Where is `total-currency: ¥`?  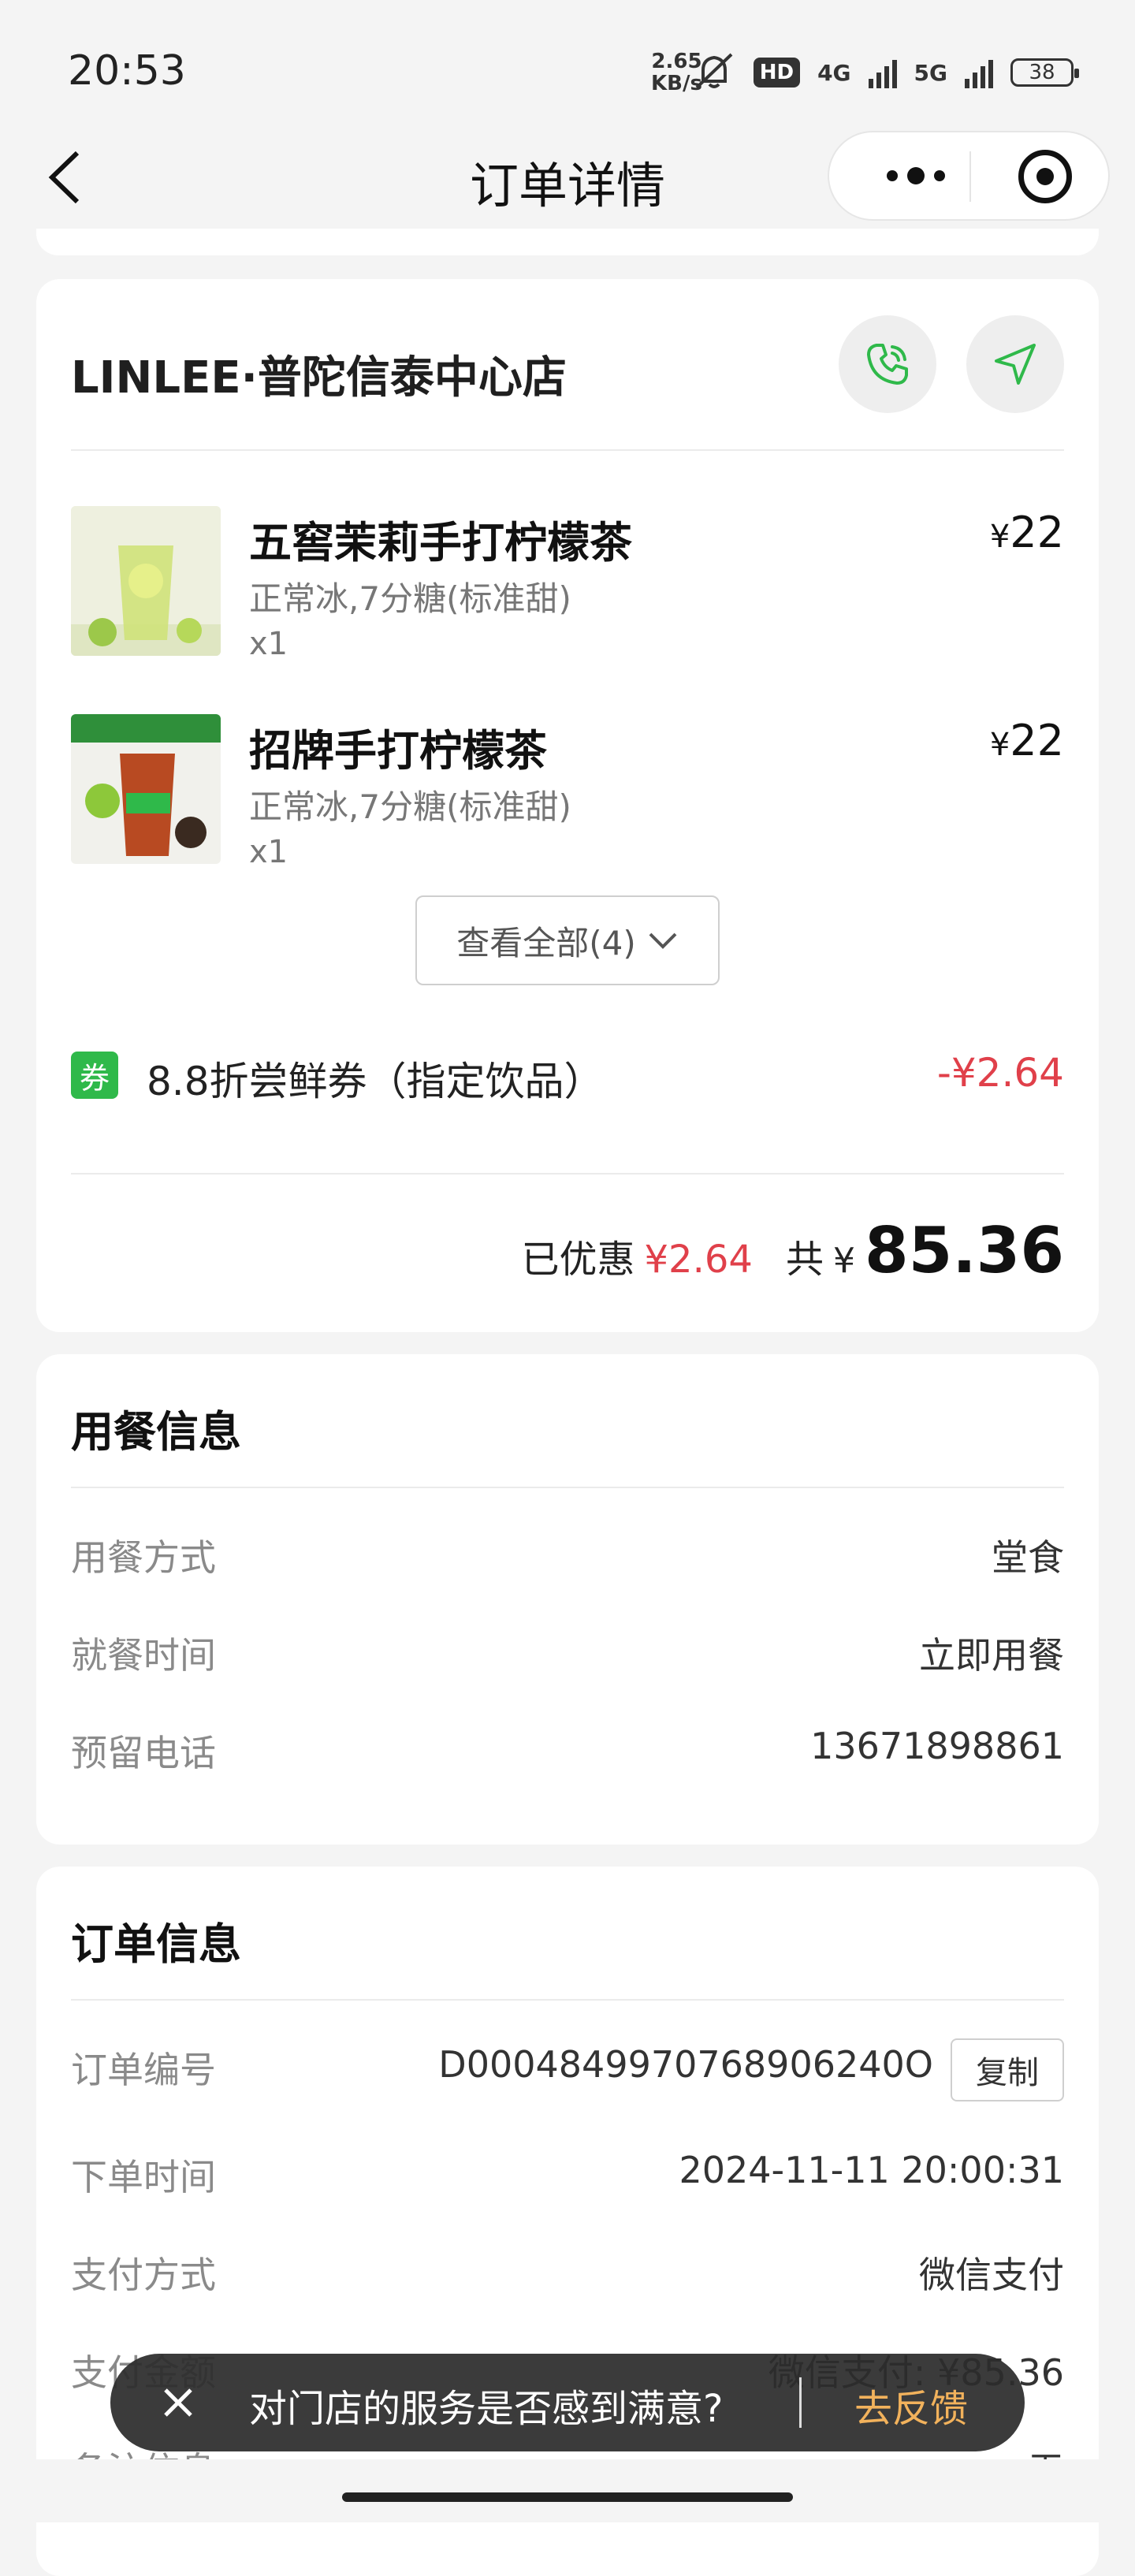
total-currency: ¥ is located at coordinates (843, 1261).